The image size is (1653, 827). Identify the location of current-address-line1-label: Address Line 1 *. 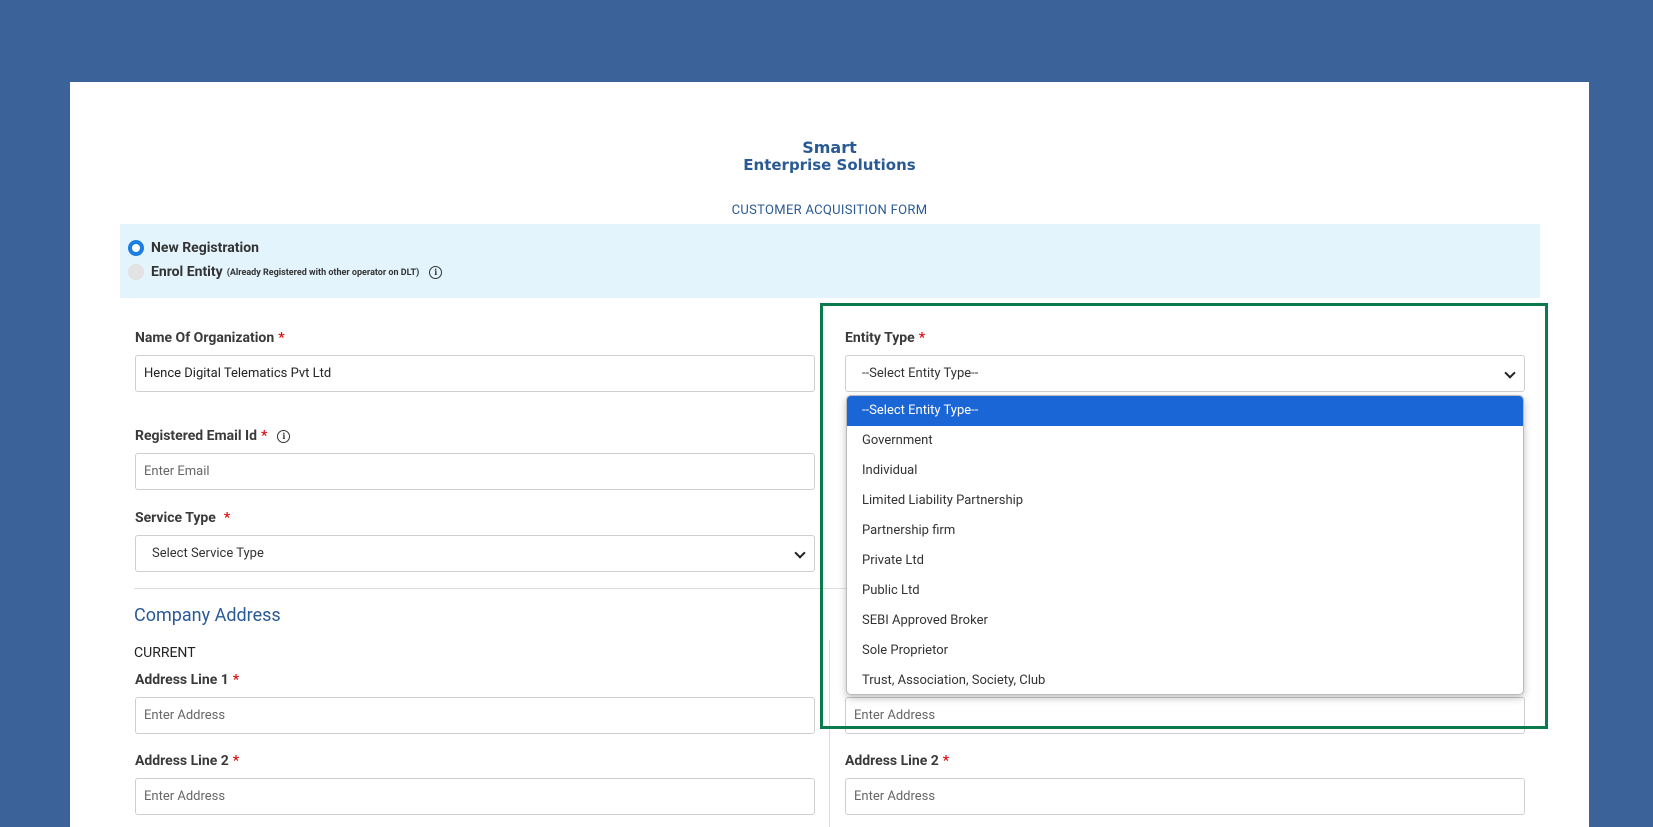
(187, 680).